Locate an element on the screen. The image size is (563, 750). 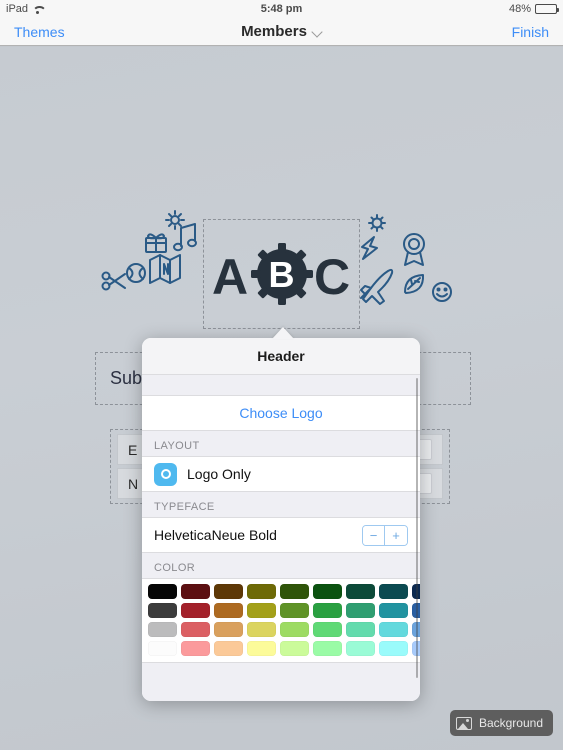
typeface-decrease-button: − is located at coordinates (374, 535).